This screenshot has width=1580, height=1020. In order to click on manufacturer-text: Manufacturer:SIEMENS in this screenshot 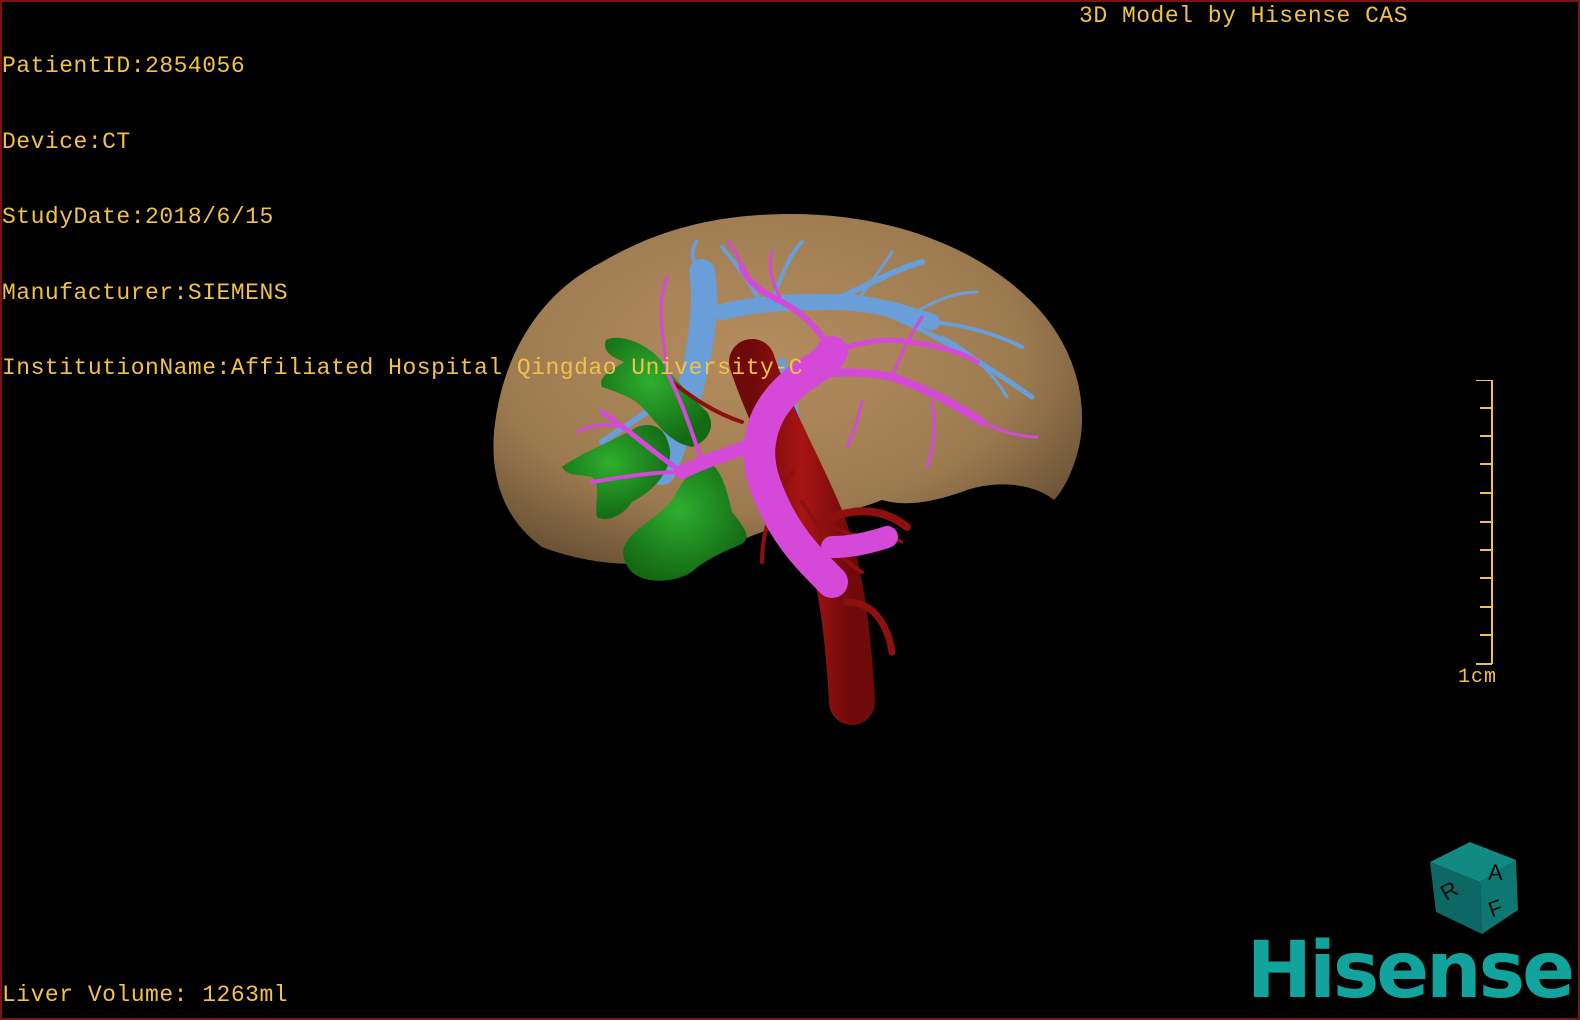, I will do `click(145, 292)`.